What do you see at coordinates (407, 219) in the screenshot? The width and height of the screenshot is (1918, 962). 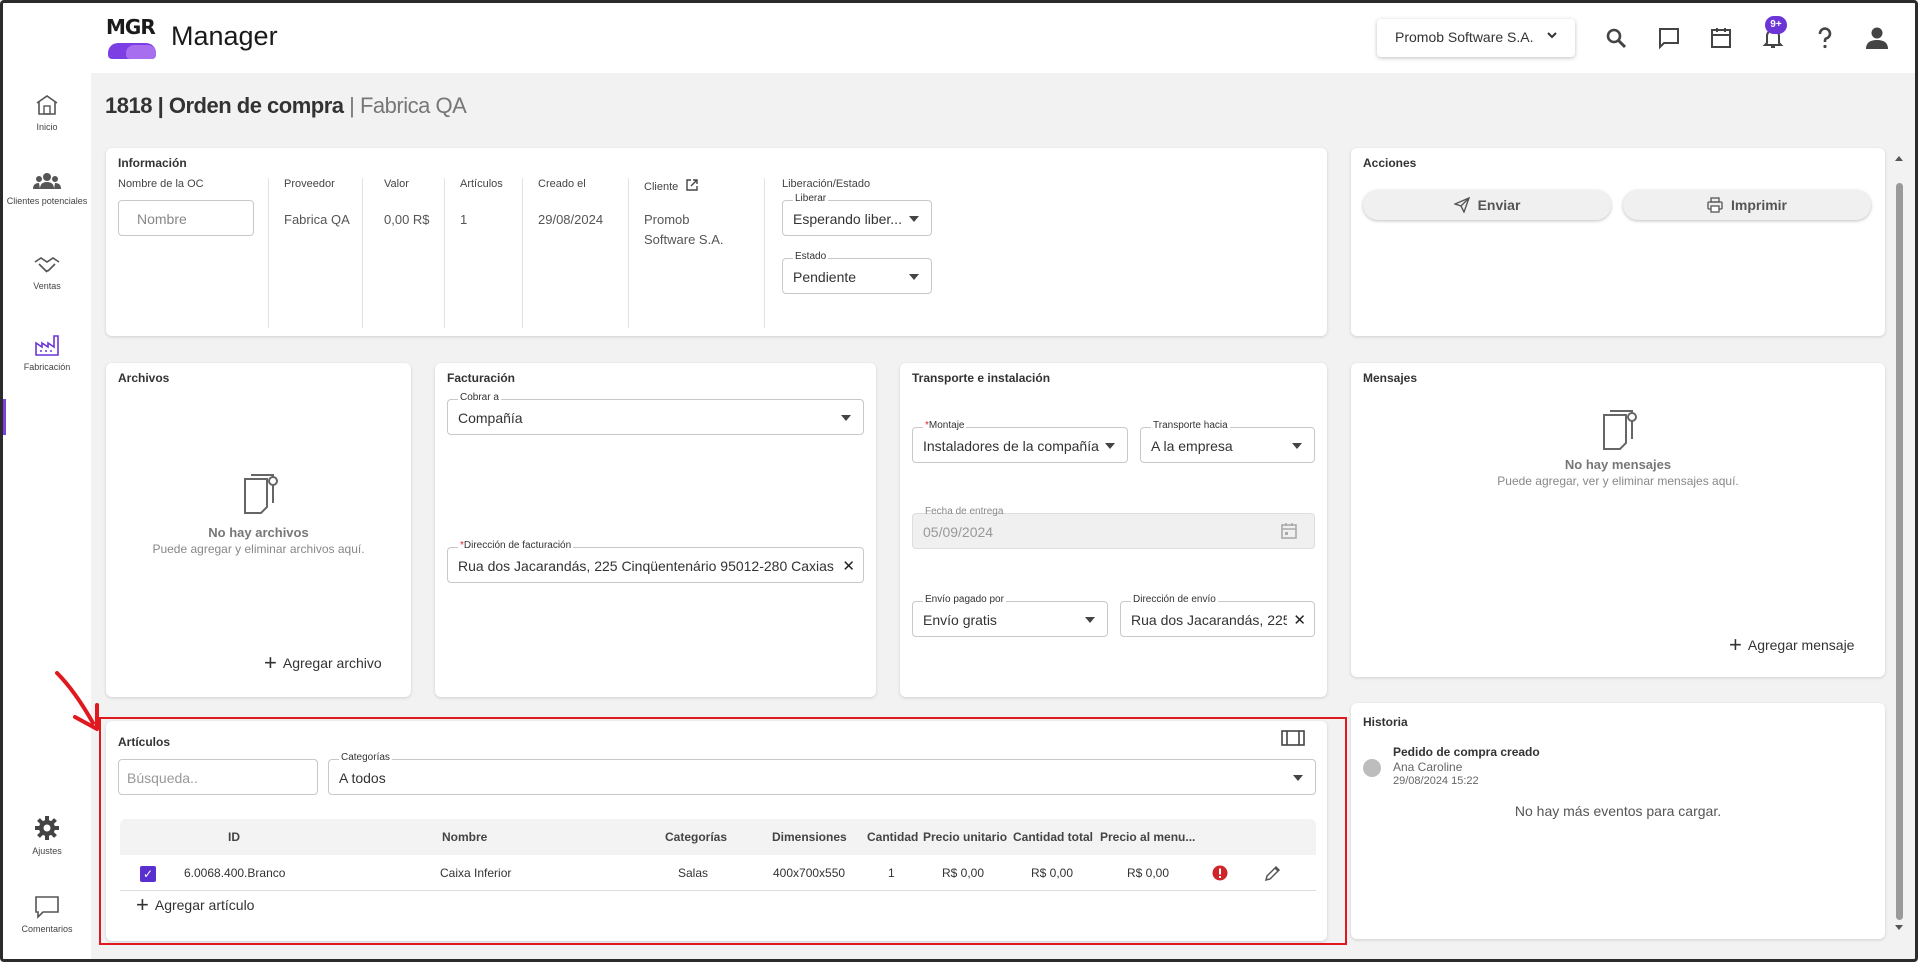 I see `value-value: 0,00 R$` at bounding box center [407, 219].